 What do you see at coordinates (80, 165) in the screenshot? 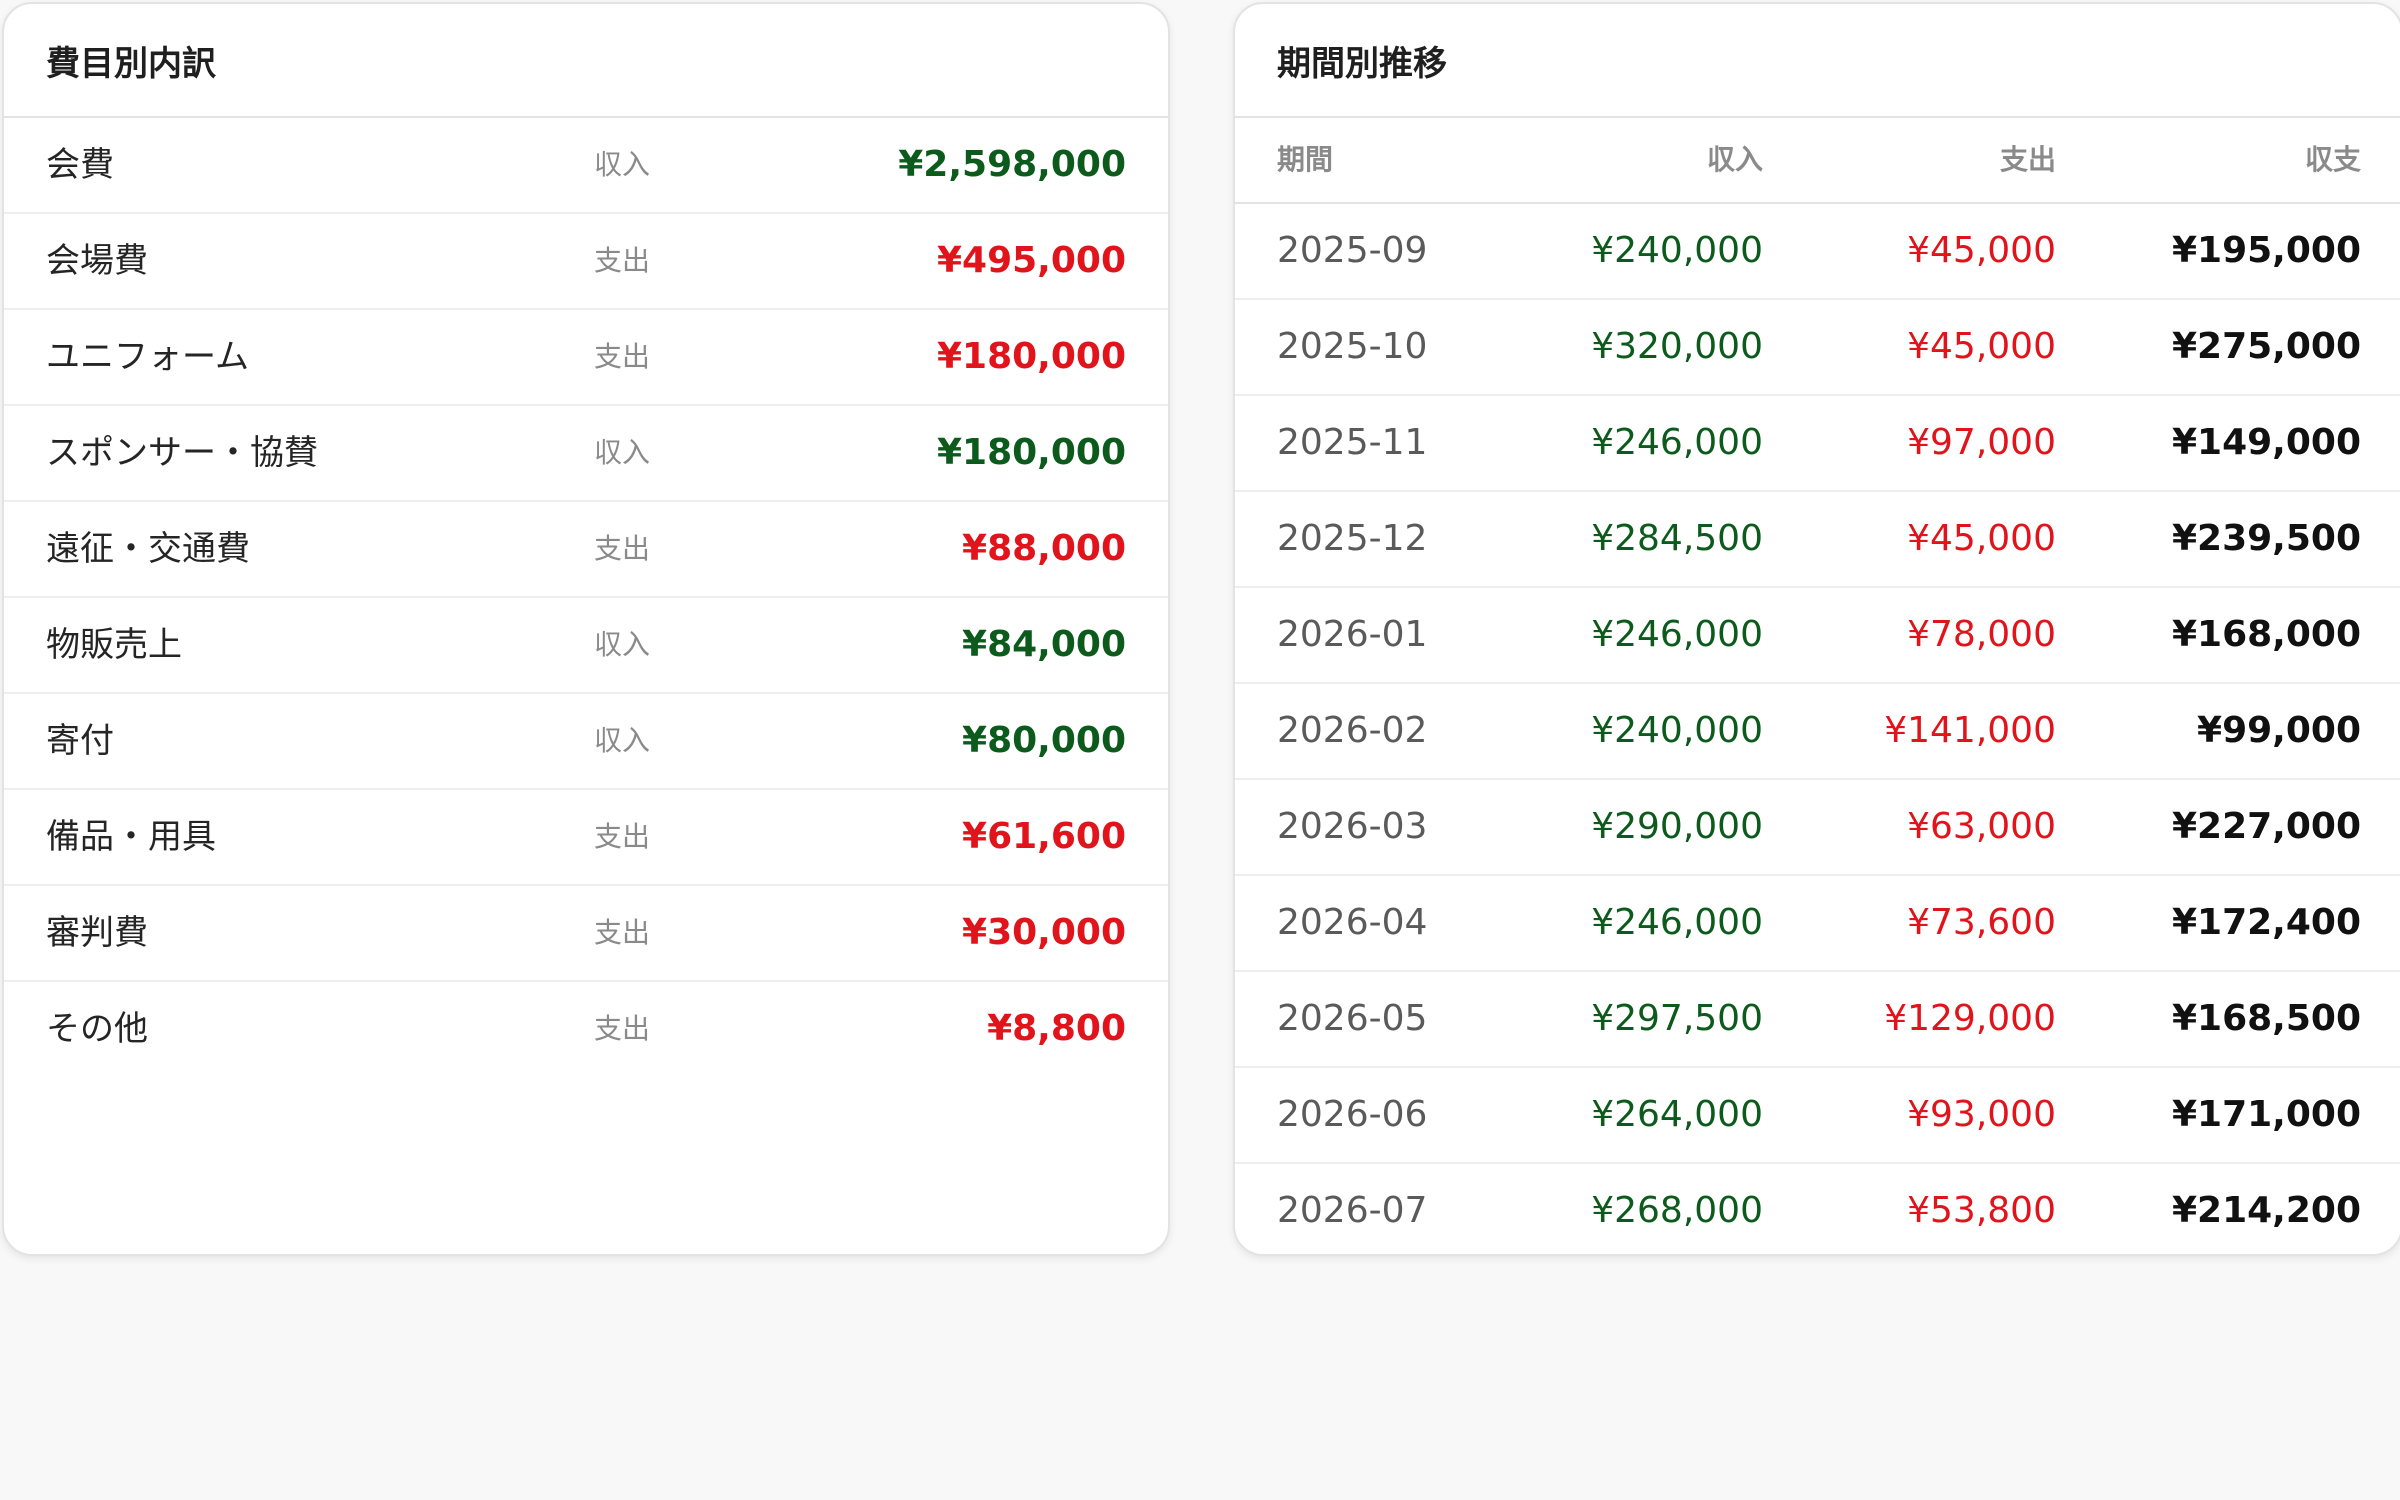
I see `item-label: 会費` at bounding box center [80, 165].